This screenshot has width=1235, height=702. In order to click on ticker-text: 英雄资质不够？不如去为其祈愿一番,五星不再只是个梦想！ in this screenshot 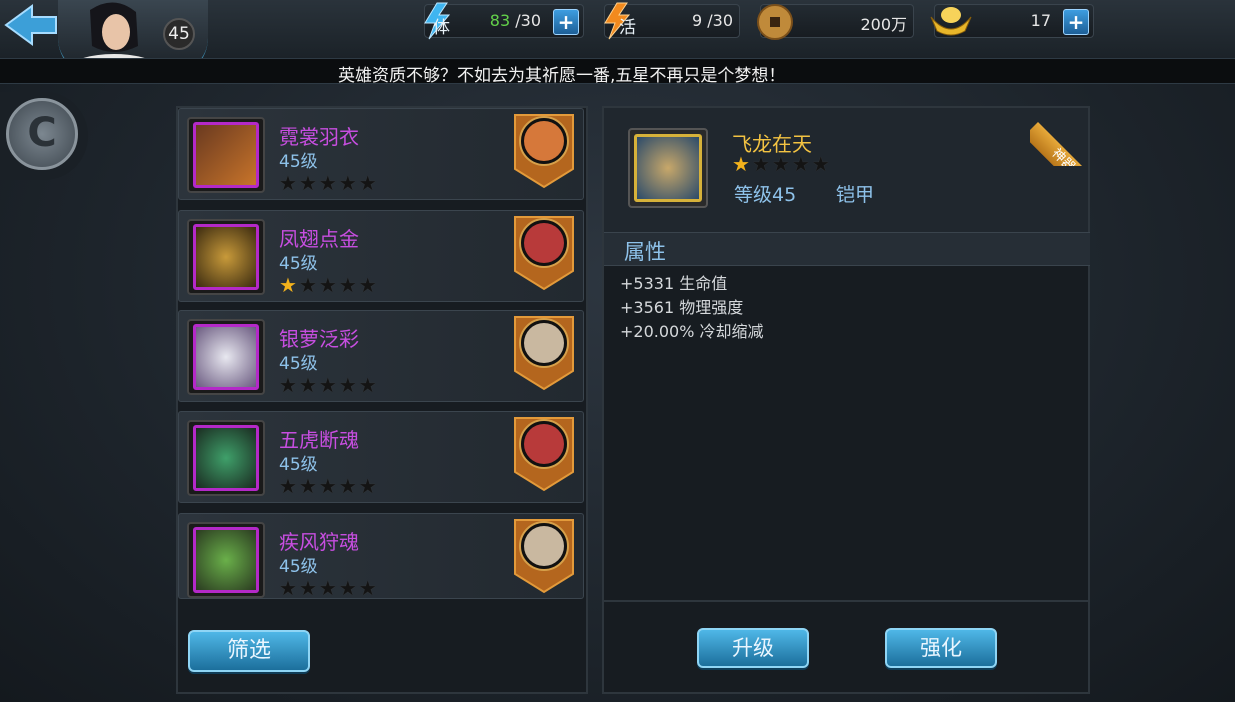, I will do `click(562, 76)`.